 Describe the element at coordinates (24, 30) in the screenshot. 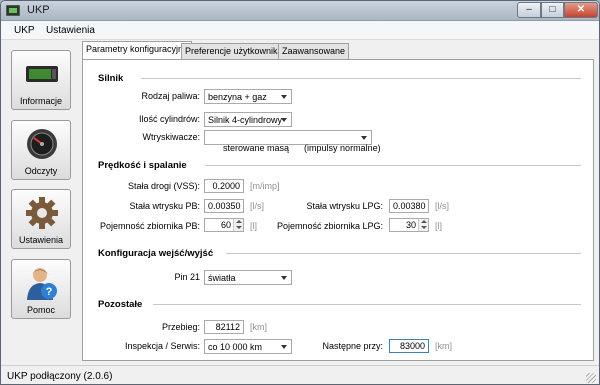

I see `menu-ukp: UKP` at that location.